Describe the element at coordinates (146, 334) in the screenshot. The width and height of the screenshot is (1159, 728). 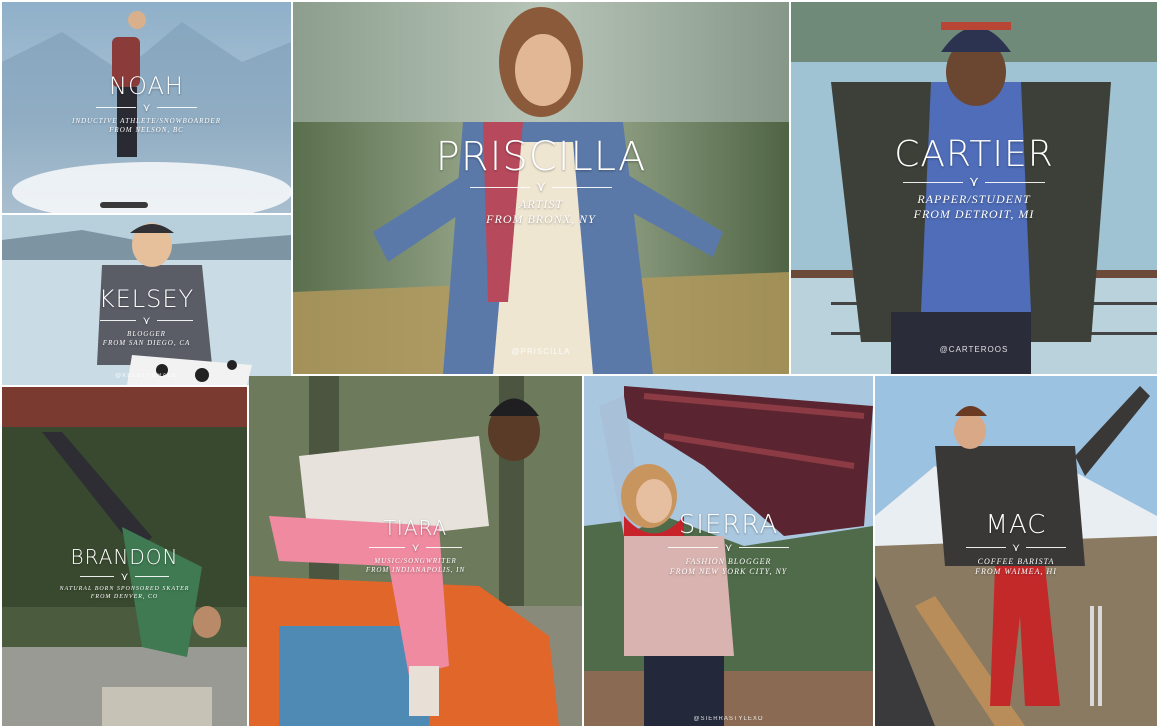
I see `profile-subtitle-line1: BLOGGER` at that location.